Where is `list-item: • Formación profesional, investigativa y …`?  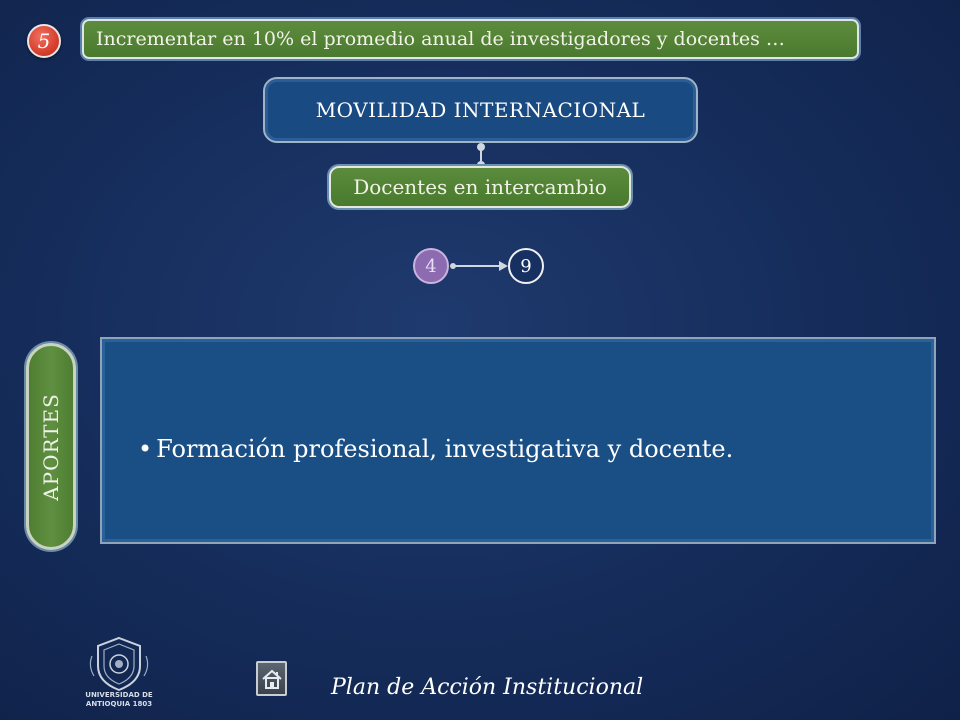 list-item: • Formación profesional, investigativa y … is located at coordinates (435, 449).